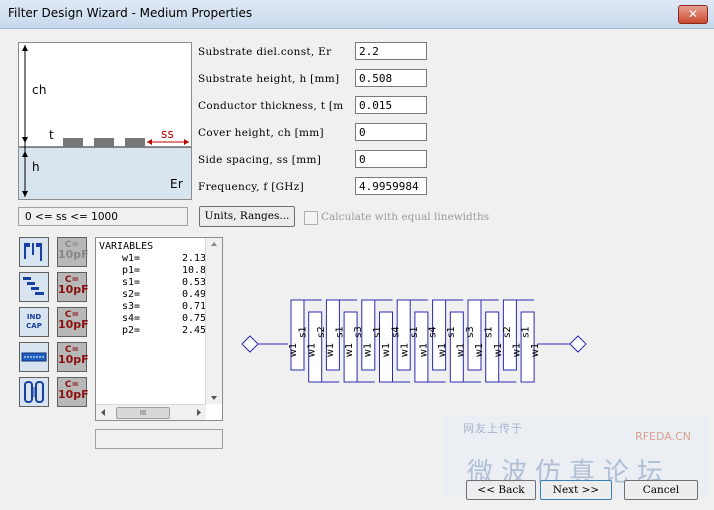  I want to click on equal-linewidths-checkbox, so click(311, 218).